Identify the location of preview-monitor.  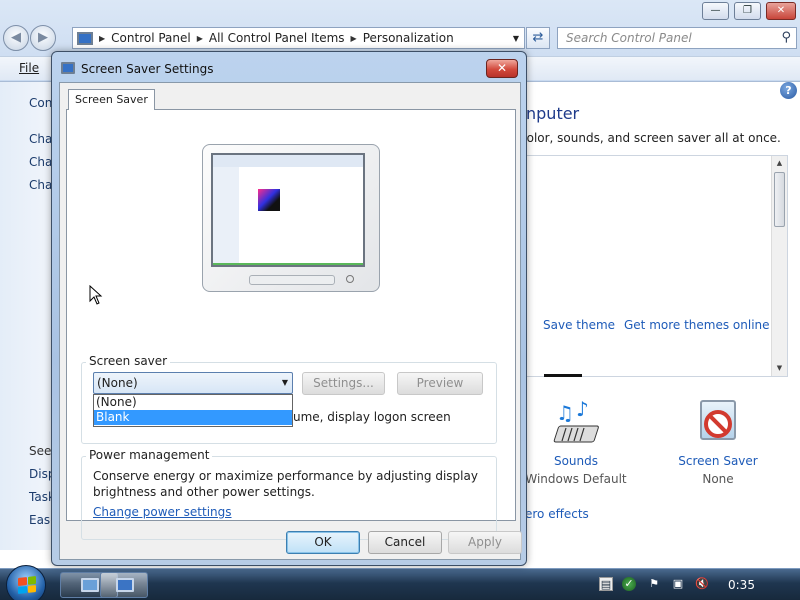
(291, 218).